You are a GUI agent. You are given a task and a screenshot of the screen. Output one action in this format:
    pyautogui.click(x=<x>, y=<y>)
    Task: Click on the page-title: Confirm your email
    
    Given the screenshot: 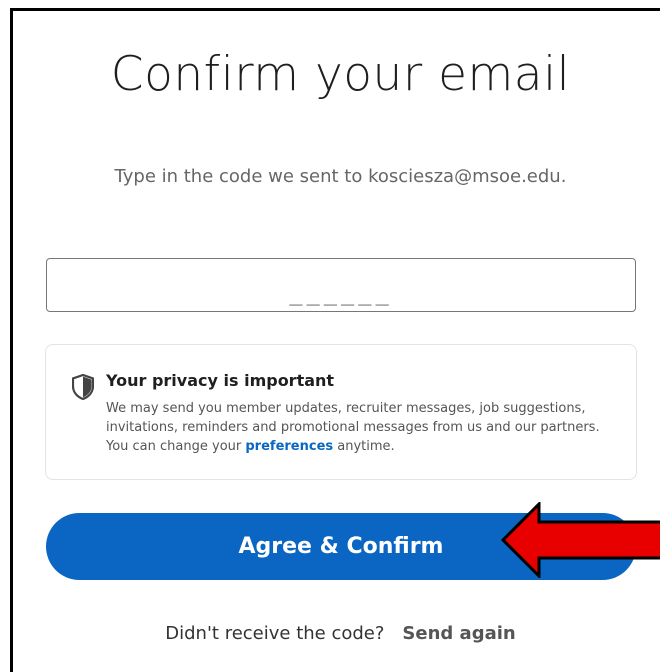 What is the action you would take?
    pyautogui.click(x=340, y=74)
    